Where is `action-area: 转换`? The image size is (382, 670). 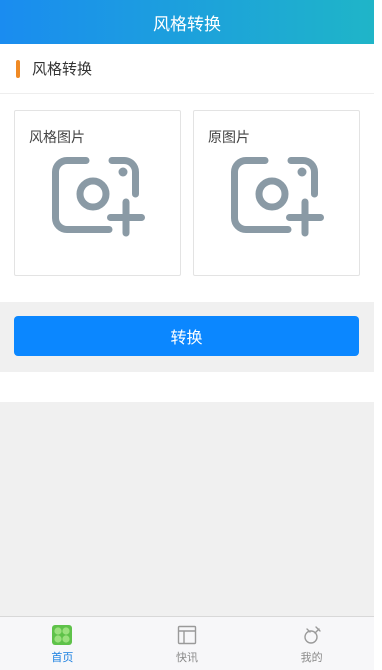 action-area: 转换 is located at coordinates (187, 337).